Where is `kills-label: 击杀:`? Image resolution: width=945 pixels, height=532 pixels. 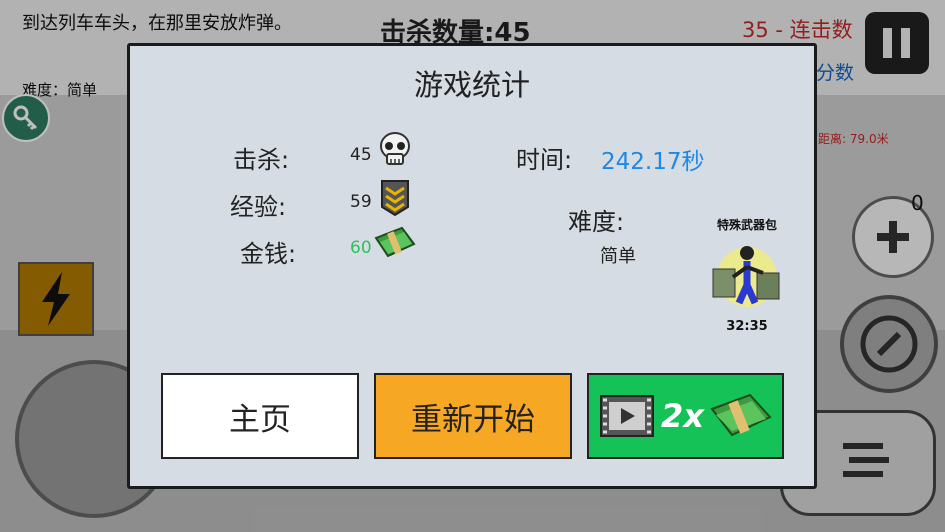 kills-label: 击杀: is located at coordinates (261, 160).